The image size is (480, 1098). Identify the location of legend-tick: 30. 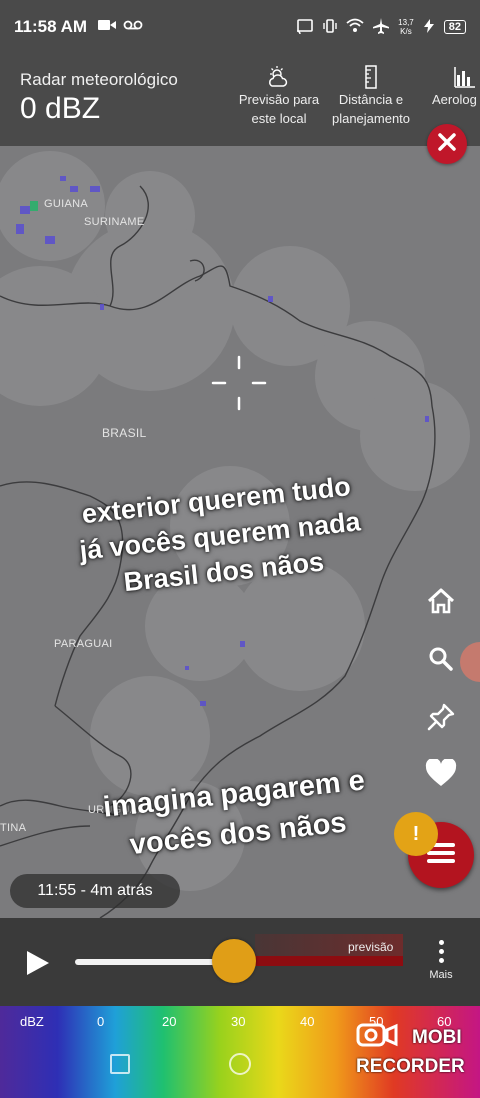
(238, 1021).